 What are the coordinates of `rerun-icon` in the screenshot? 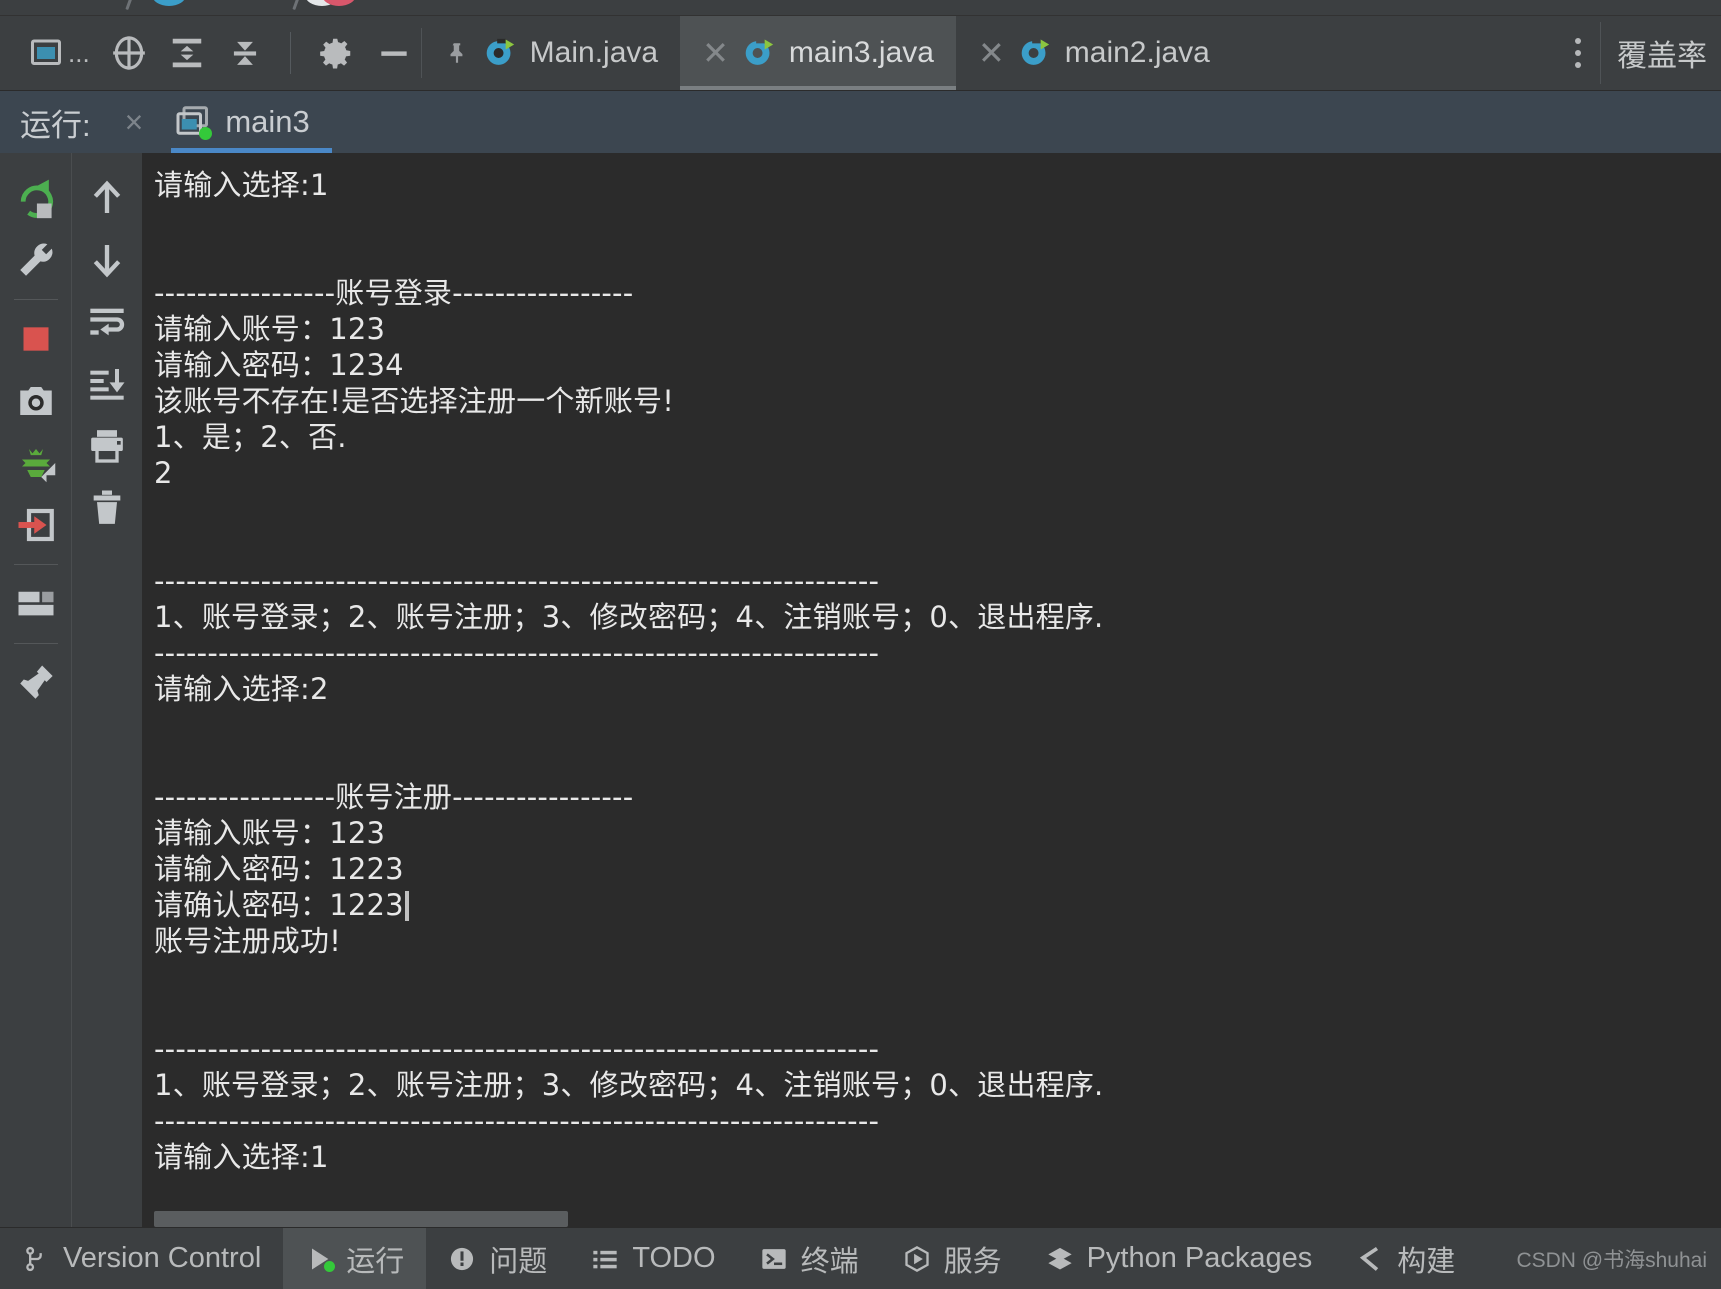 It's located at (36, 198).